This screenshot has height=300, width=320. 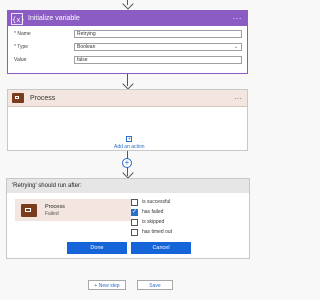 I want to click on has-timed-out-checkbox, so click(x=134, y=232).